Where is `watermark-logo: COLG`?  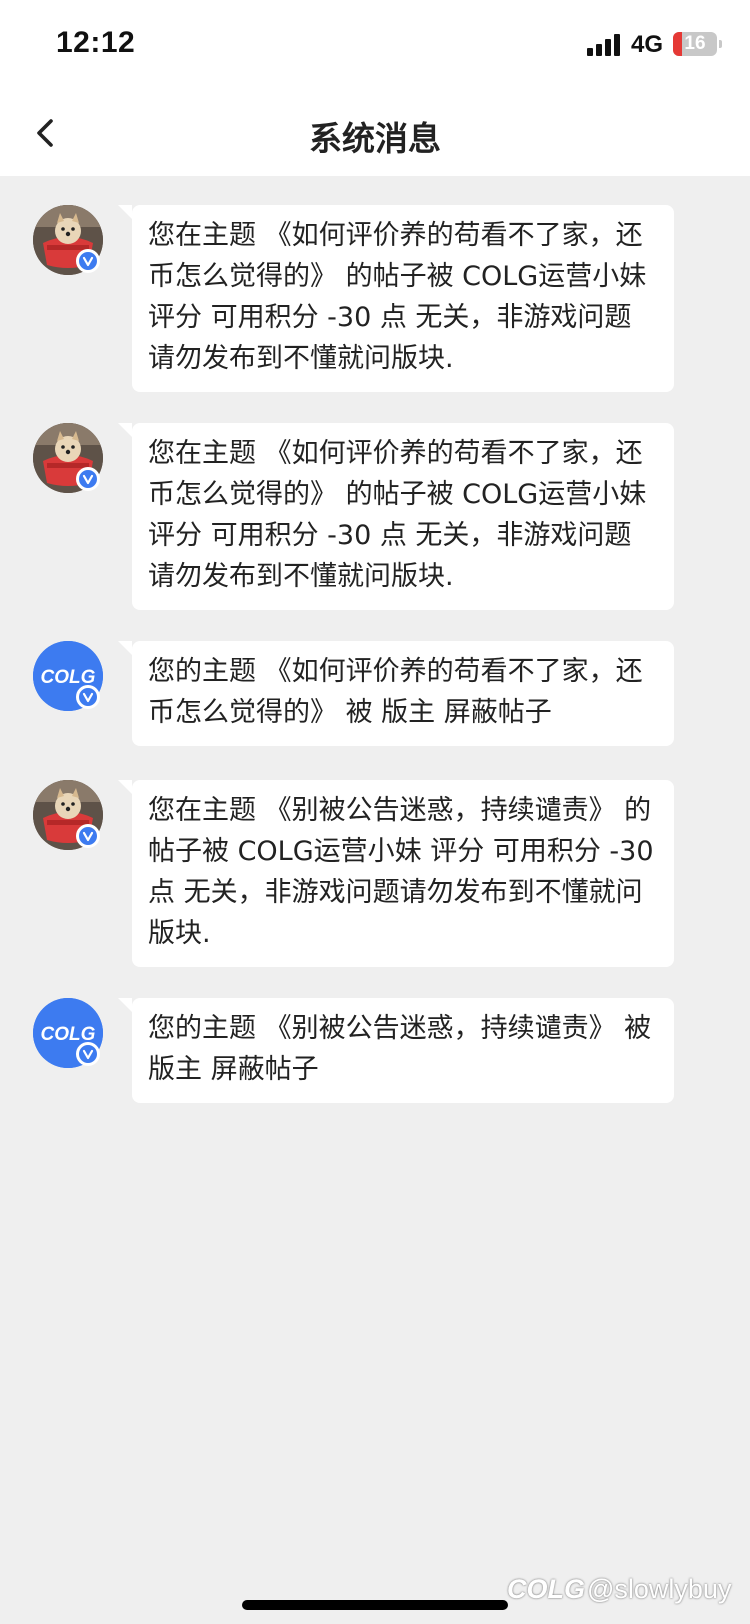
watermark-logo: COLG is located at coordinates (546, 1589).